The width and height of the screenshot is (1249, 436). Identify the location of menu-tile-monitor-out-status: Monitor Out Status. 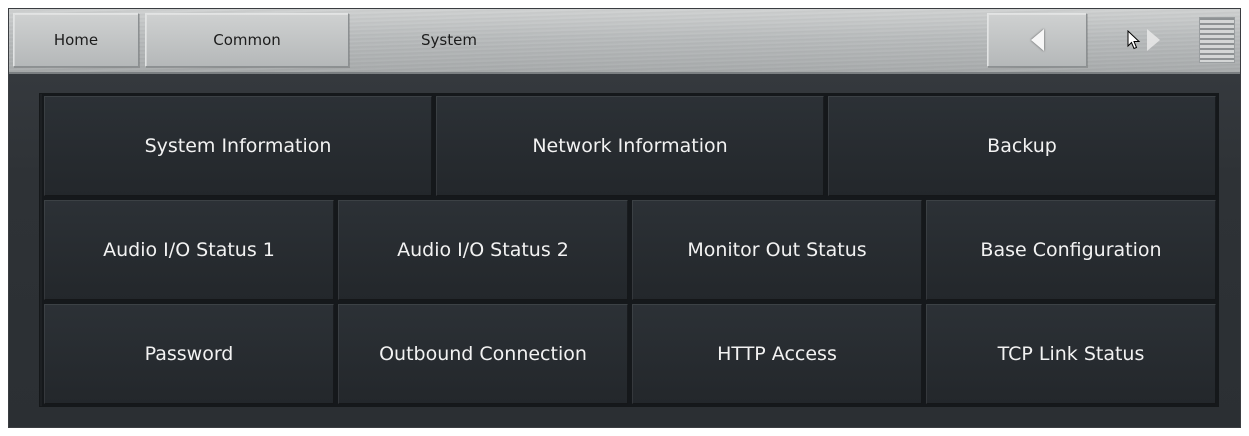
(777, 250).